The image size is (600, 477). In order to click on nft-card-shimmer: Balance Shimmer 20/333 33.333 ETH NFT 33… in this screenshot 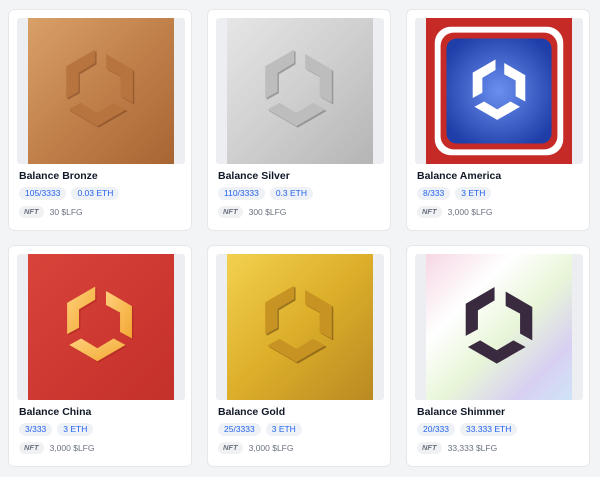, I will do `click(498, 356)`.